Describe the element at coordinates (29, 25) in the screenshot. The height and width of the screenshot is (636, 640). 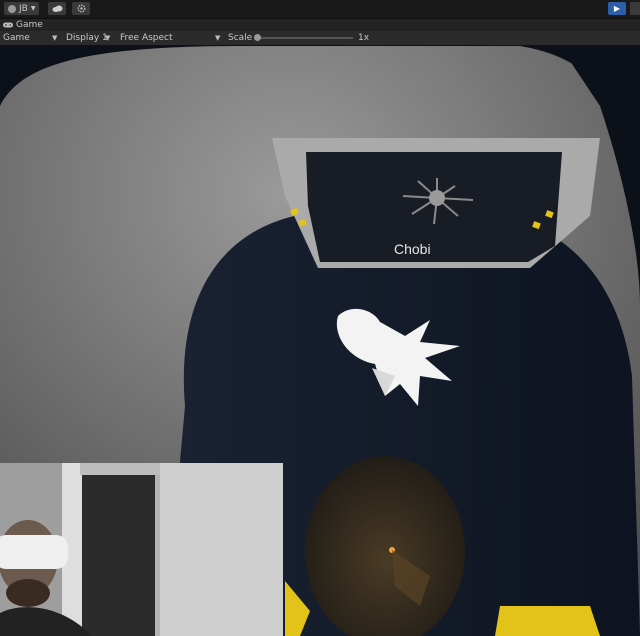
I see `tab-label: Game` at that location.